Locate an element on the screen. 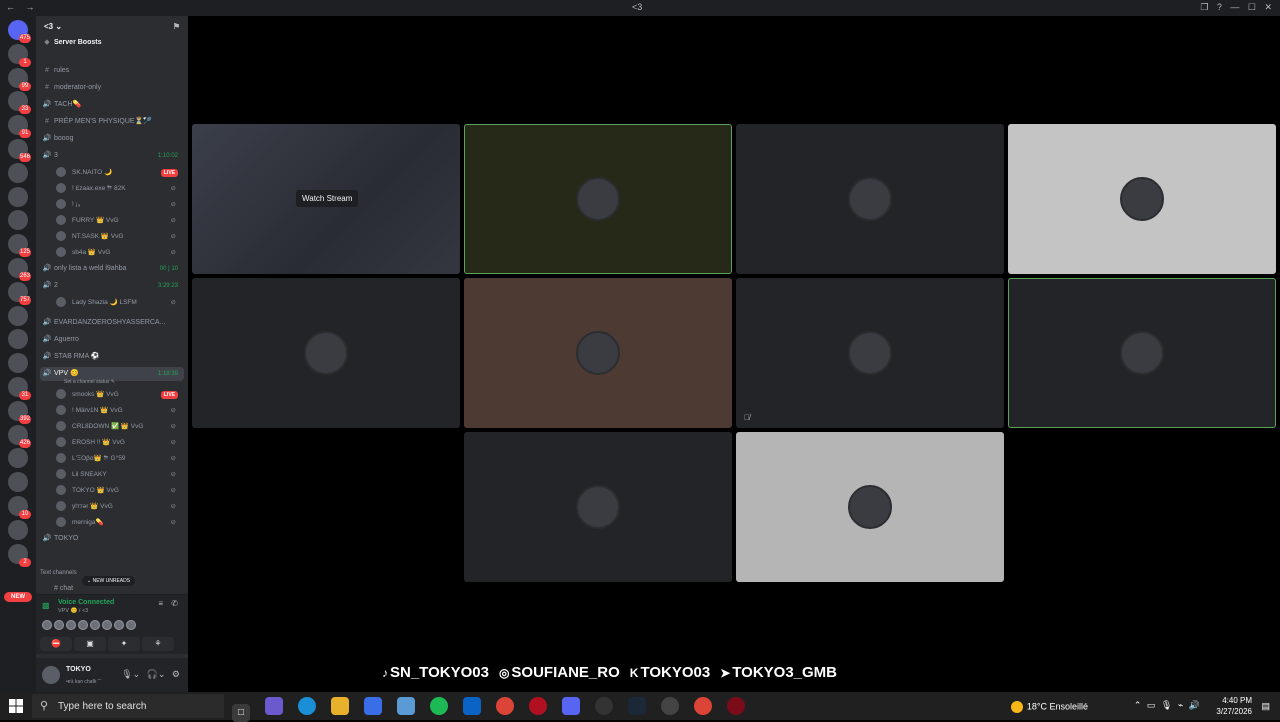 This screenshot has width=1280, height=722. server-icon: 125 is located at coordinates (19, 246).